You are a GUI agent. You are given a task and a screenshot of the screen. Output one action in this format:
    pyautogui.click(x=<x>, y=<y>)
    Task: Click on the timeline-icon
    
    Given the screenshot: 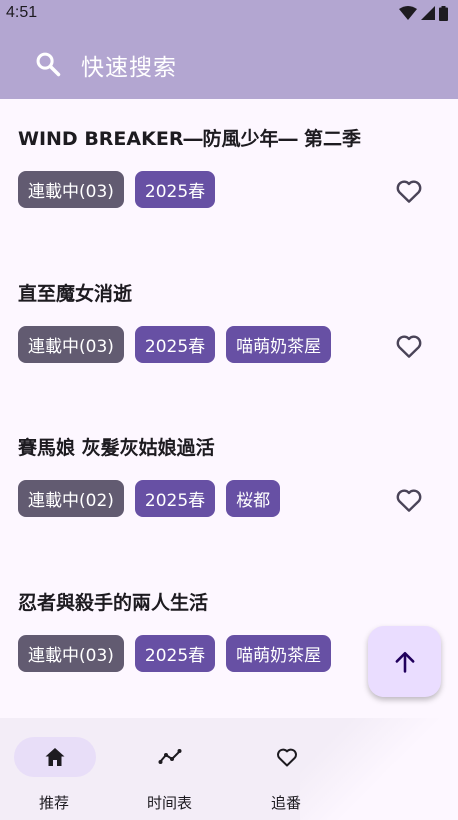 What is the action you would take?
    pyautogui.click(x=170, y=756)
    